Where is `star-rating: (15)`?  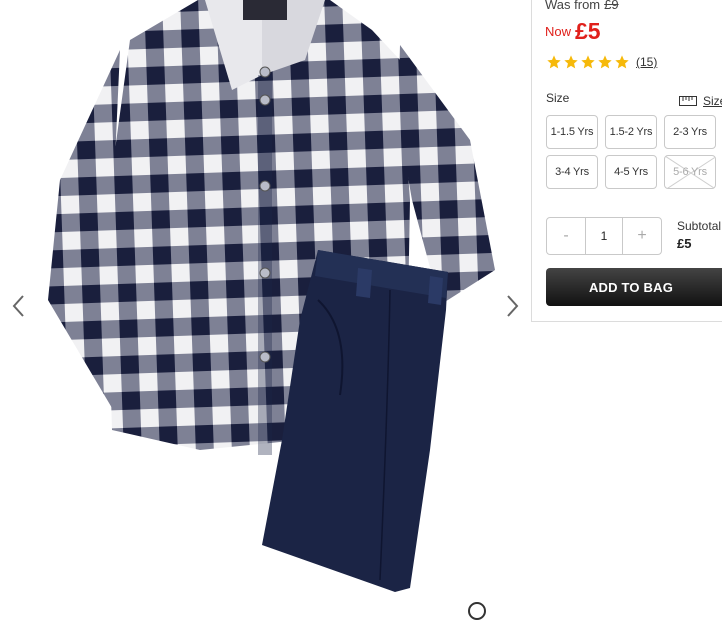
star-rating: (15) is located at coordinates (601, 62).